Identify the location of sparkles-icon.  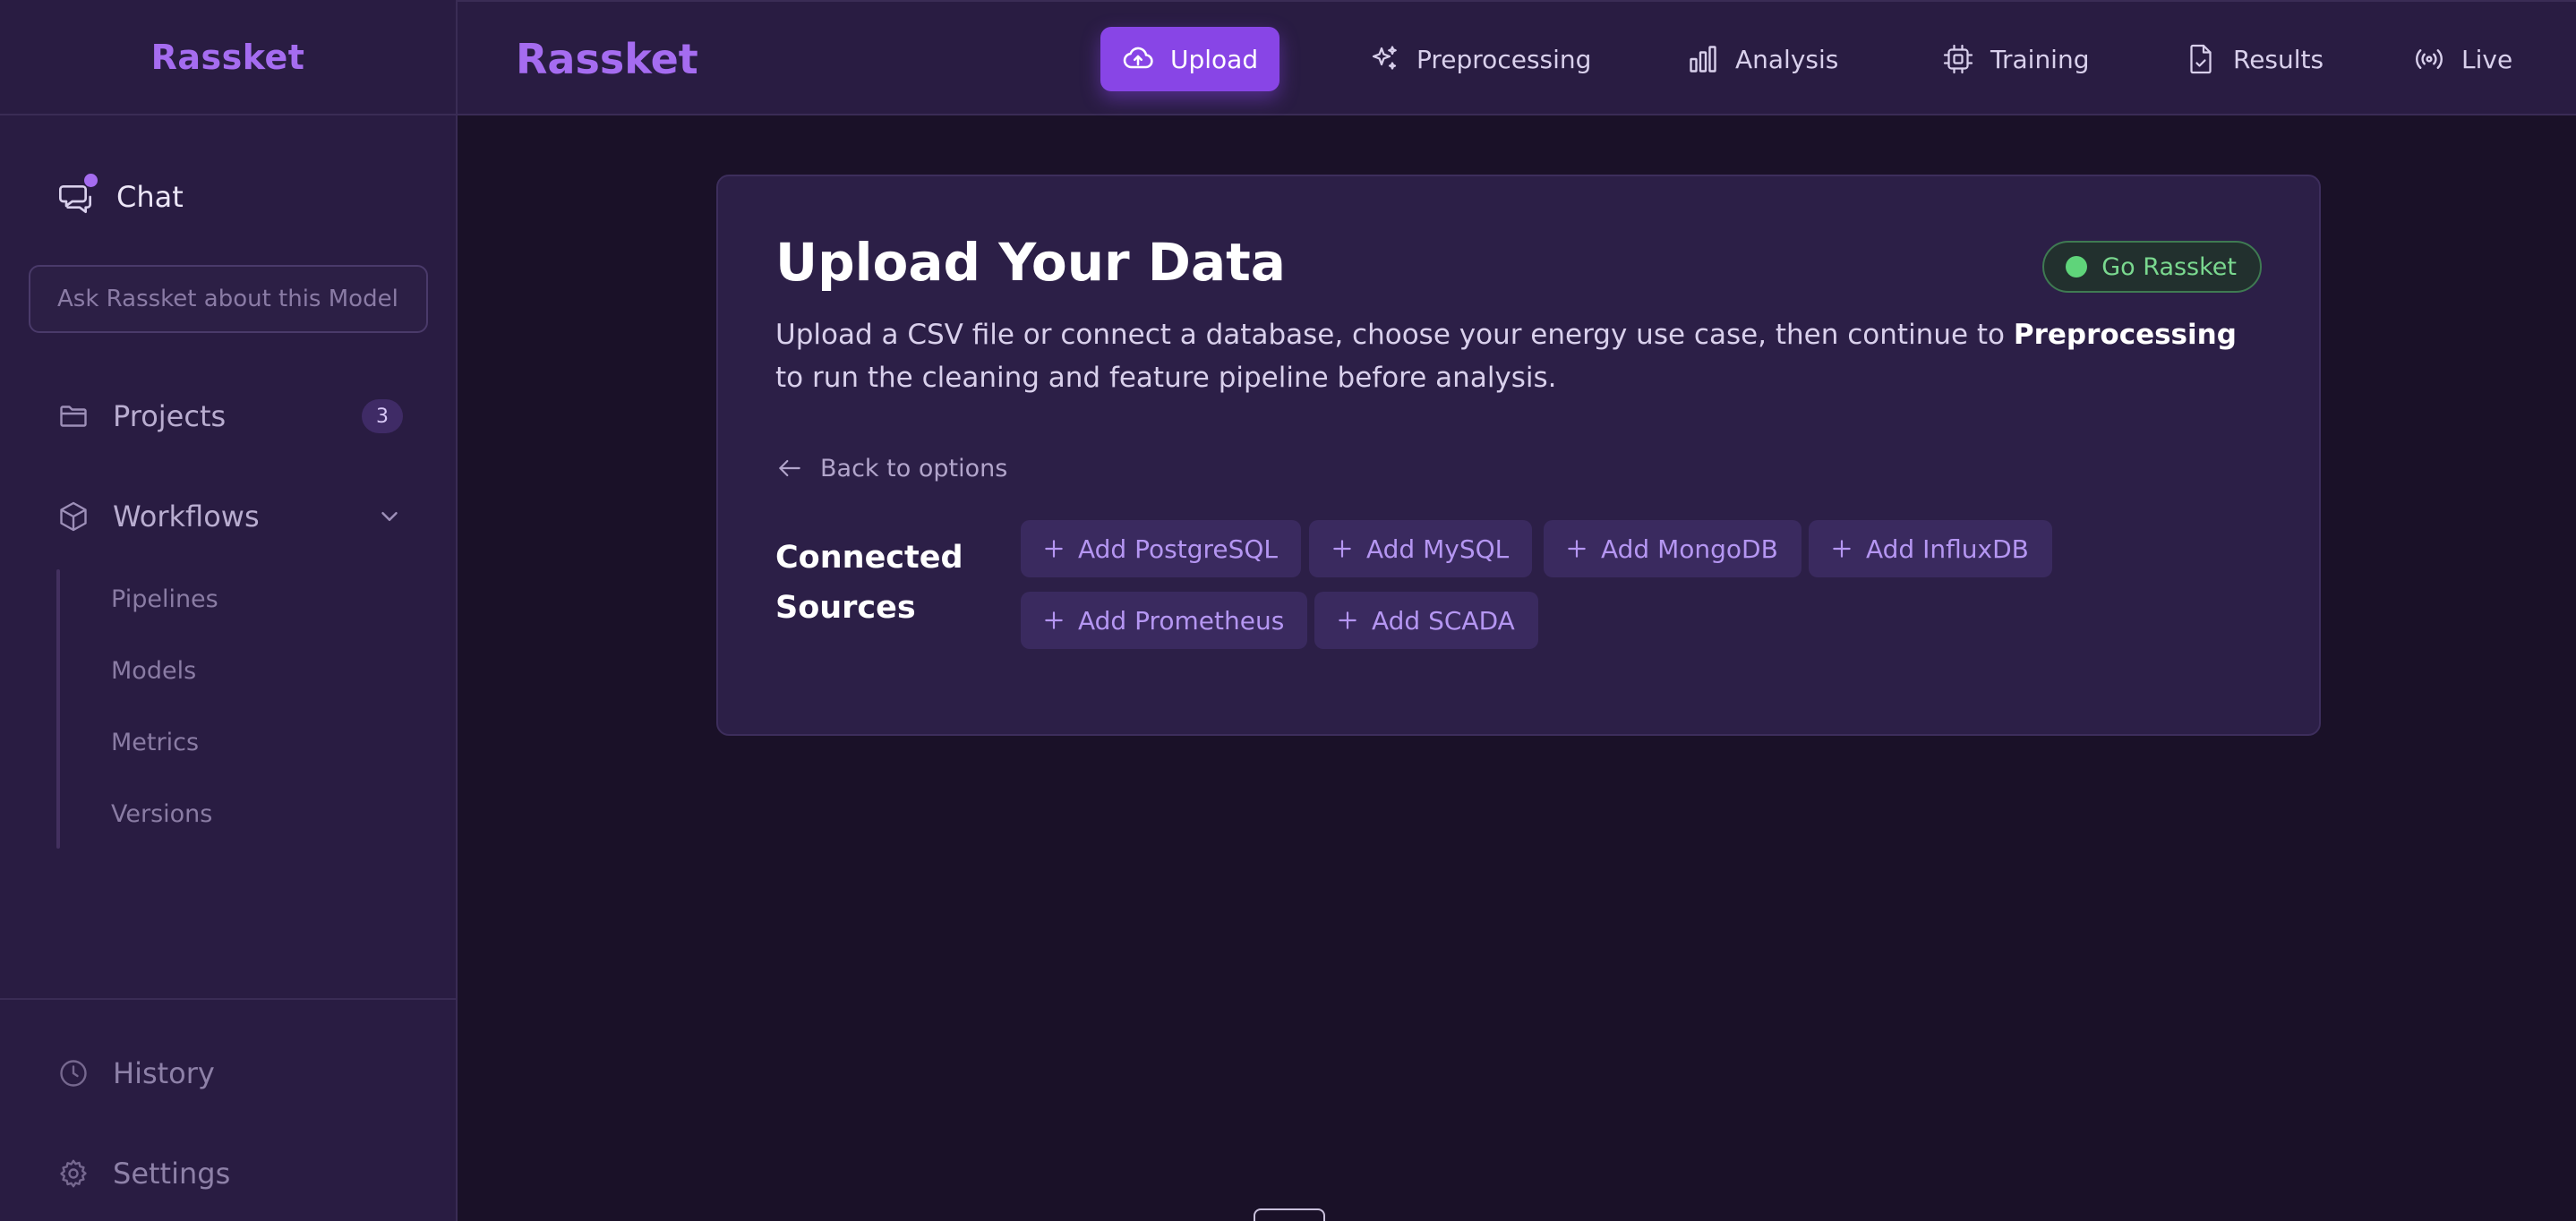
(1384, 59).